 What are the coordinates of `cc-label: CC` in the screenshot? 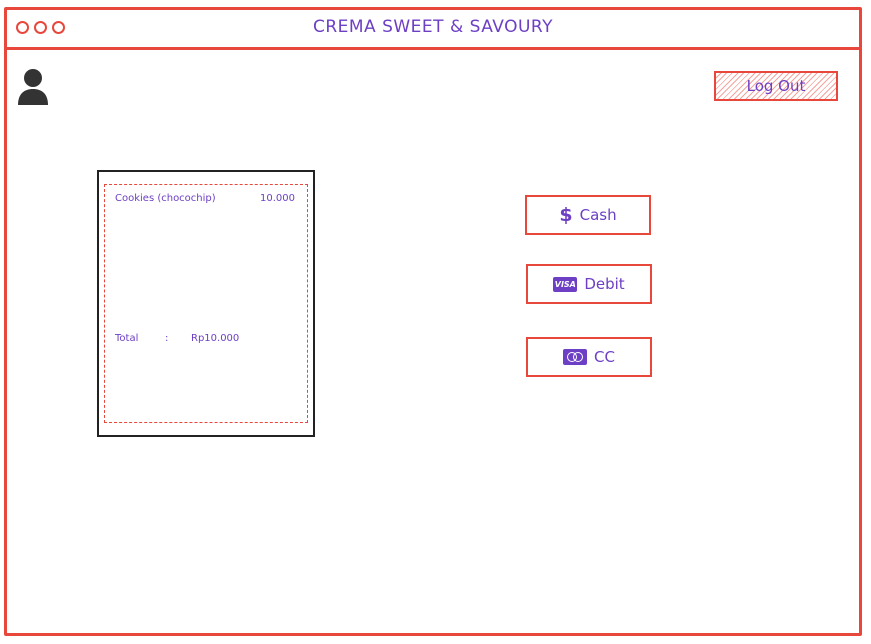 It's located at (604, 357).